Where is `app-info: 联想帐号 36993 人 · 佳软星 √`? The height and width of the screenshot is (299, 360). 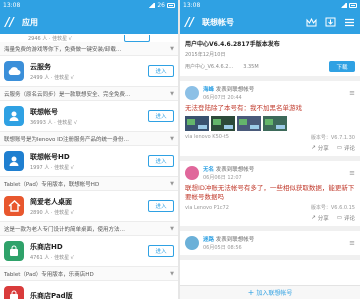
app-info: 联想帐号 36993 人 · 佳软星 √ is located at coordinates (89, 116).